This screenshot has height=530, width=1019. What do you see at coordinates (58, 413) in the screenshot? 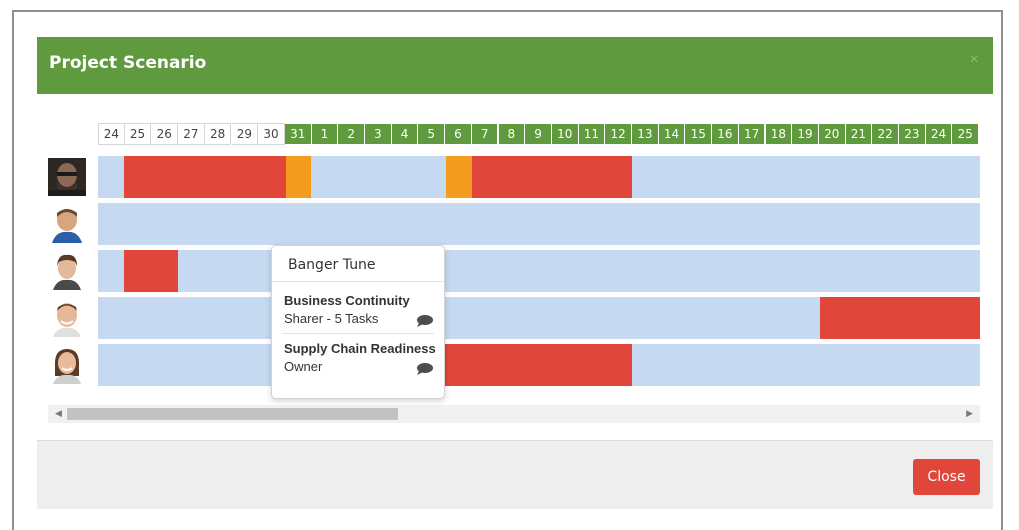
I see `scroll-left-arrow-icon: ◀` at bounding box center [58, 413].